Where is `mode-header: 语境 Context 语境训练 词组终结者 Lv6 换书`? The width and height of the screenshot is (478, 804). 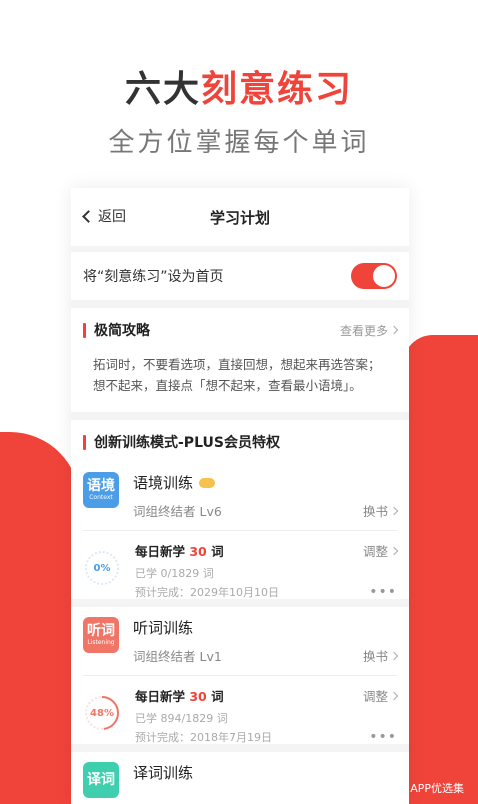
mode-header: 语境 Context 语境训练 词组终结者 Lv6 换书 is located at coordinates (240, 496).